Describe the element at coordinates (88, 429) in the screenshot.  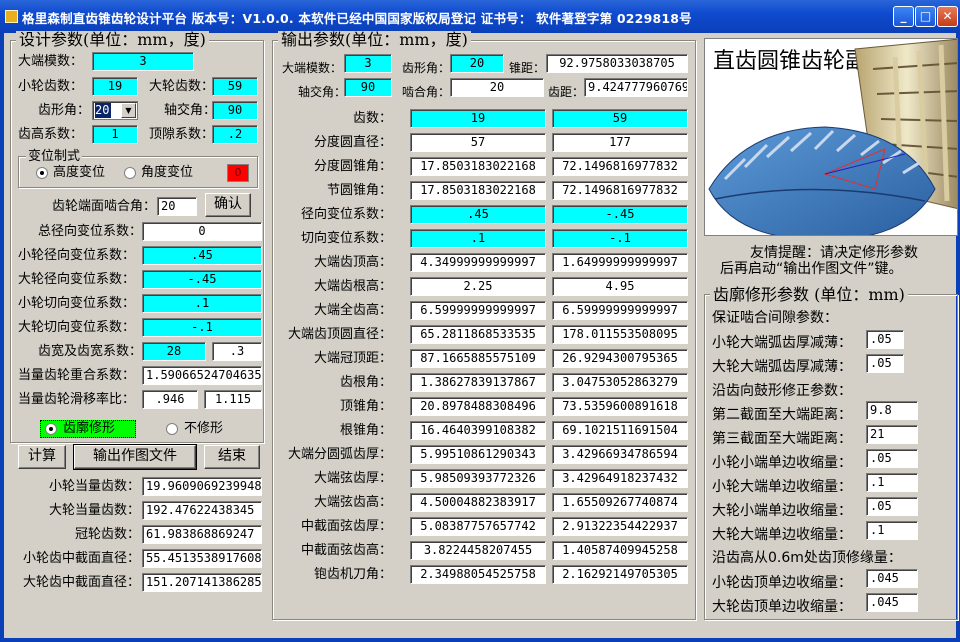
I see `modify-on-option: 齿廓修形` at that location.